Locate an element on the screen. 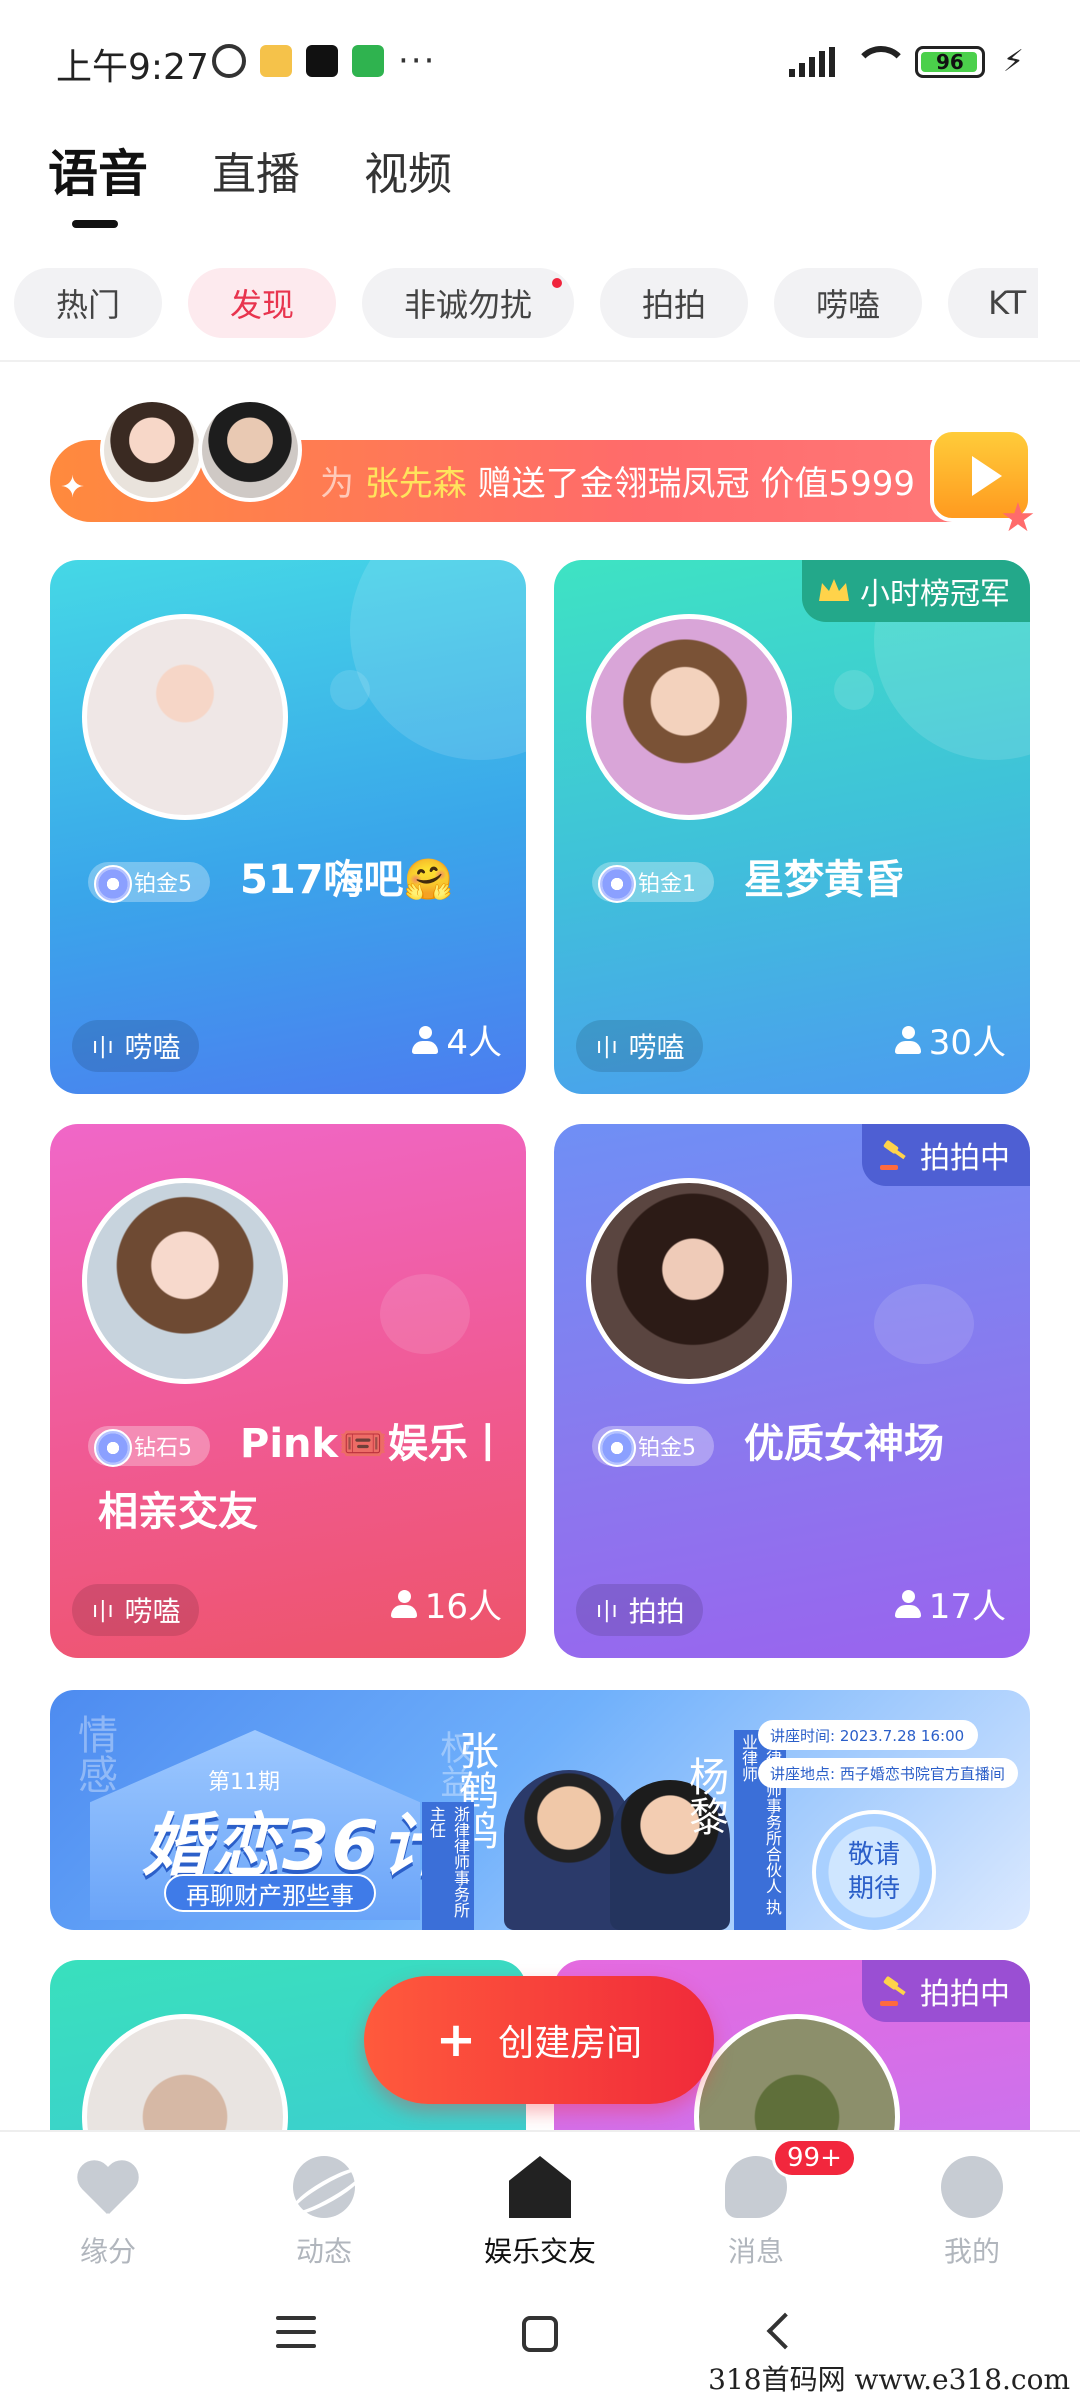 The width and height of the screenshot is (1080, 2400). status-right: 96 ⚡ is located at coordinates (906, 61).